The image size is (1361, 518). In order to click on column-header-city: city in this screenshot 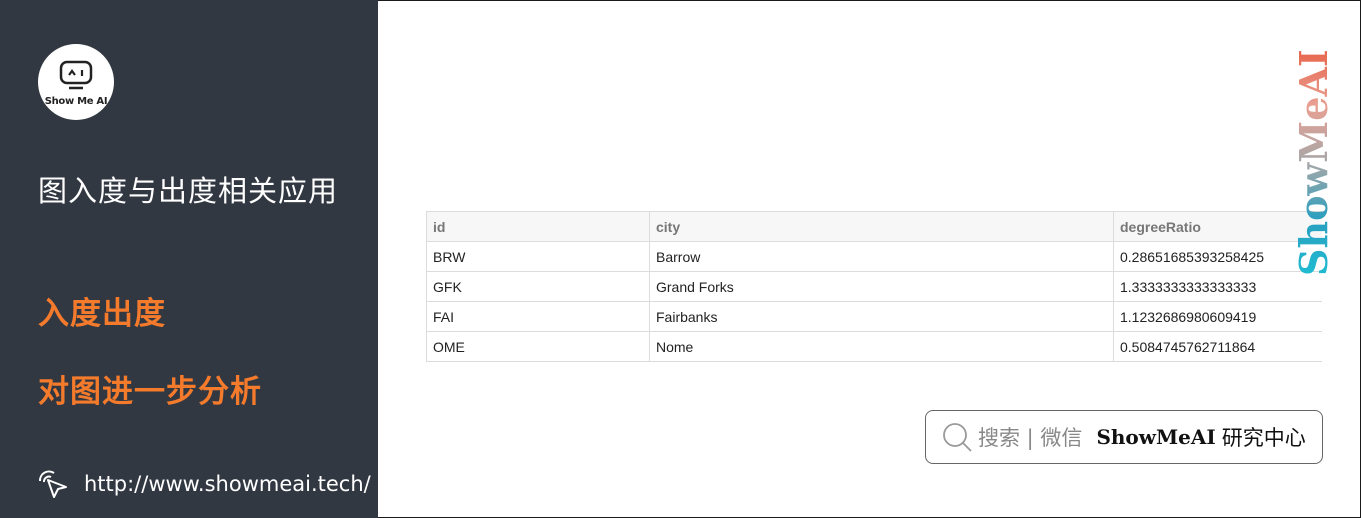, I will do `click(881, 226)`.